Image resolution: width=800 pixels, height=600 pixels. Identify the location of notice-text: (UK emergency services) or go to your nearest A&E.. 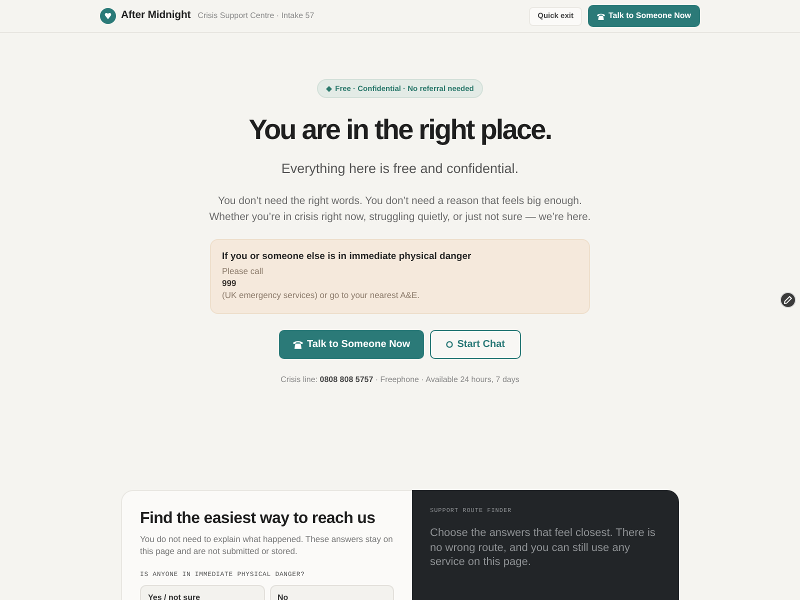
(321, 295).